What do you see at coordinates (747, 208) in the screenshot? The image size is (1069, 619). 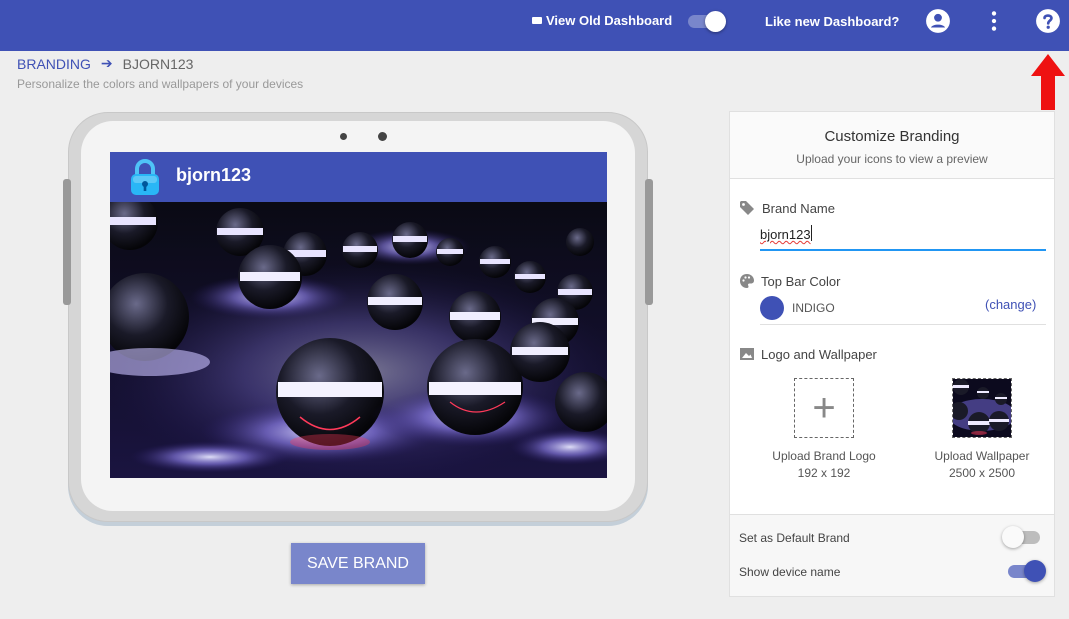 I see `tag-icon` at bounding box center [747, 208].